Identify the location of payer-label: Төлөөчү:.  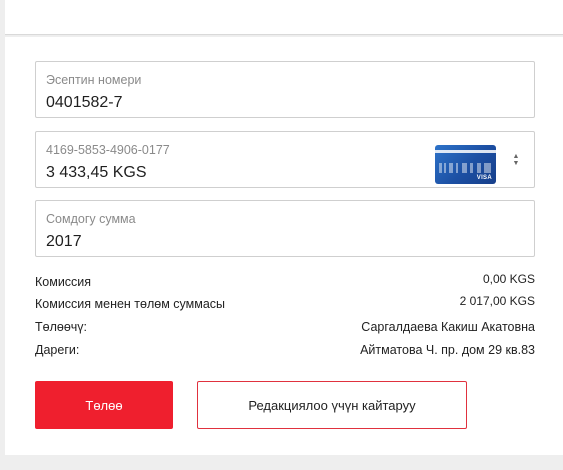
(61, 327).